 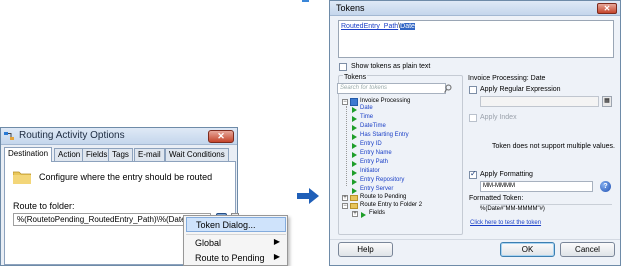 I want to click on apply-regex-label: Apply Regular Expression, so click(x=520, y=89).